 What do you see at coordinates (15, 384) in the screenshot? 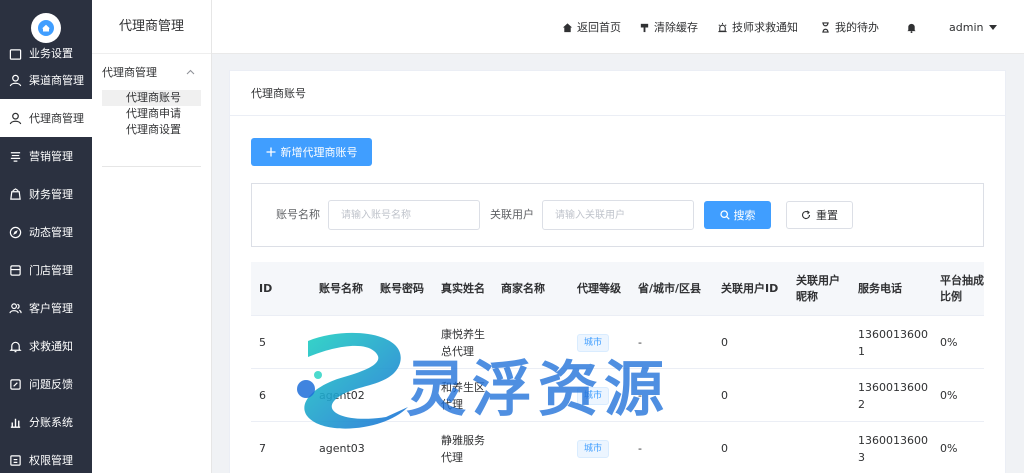
I see `feedback-icon` at bounding box center [15, 384].